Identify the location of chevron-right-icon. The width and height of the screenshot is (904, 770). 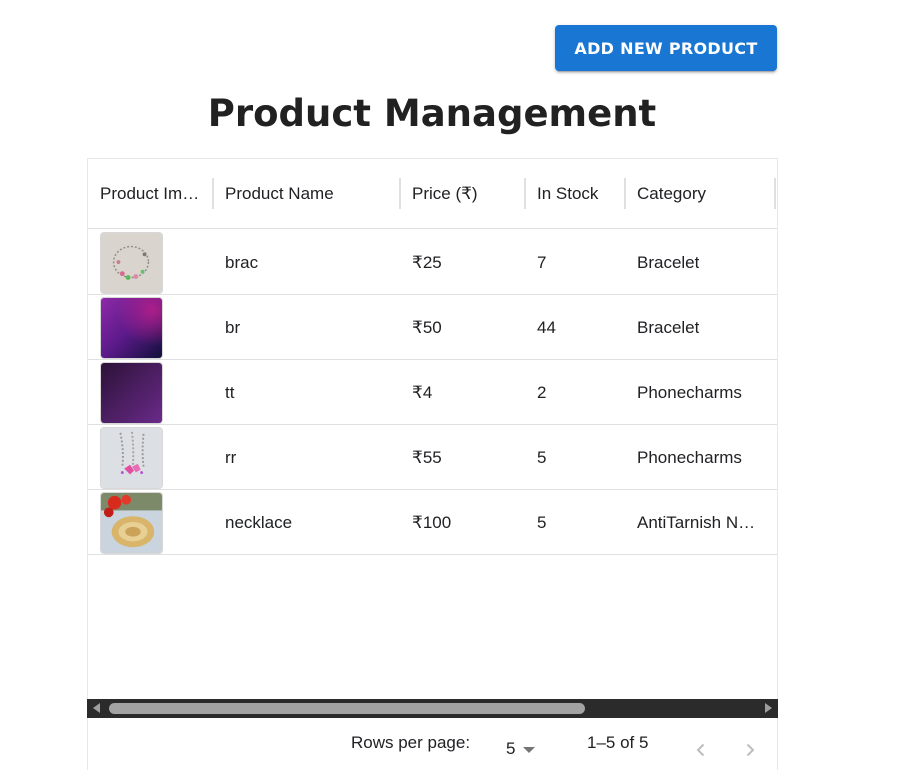
(750, 750).